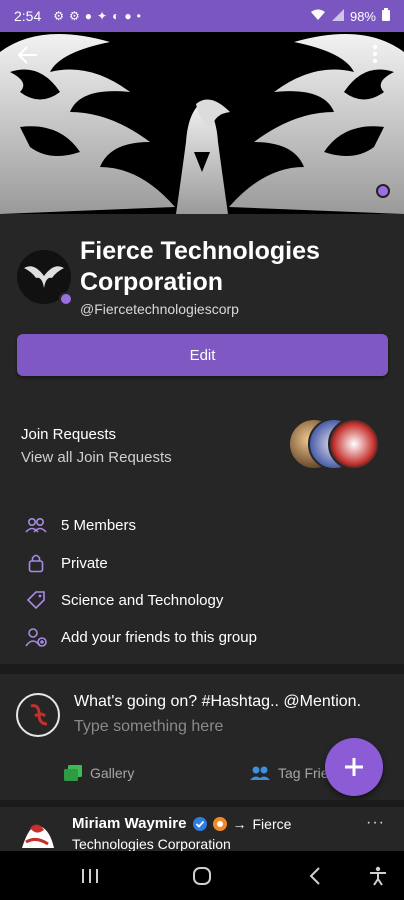 Image resolution: width=404 pixels, height=900 pixels. Describe the element at coordinates (73, 773) in the screenshot. I see `gallery-icon` at that location.